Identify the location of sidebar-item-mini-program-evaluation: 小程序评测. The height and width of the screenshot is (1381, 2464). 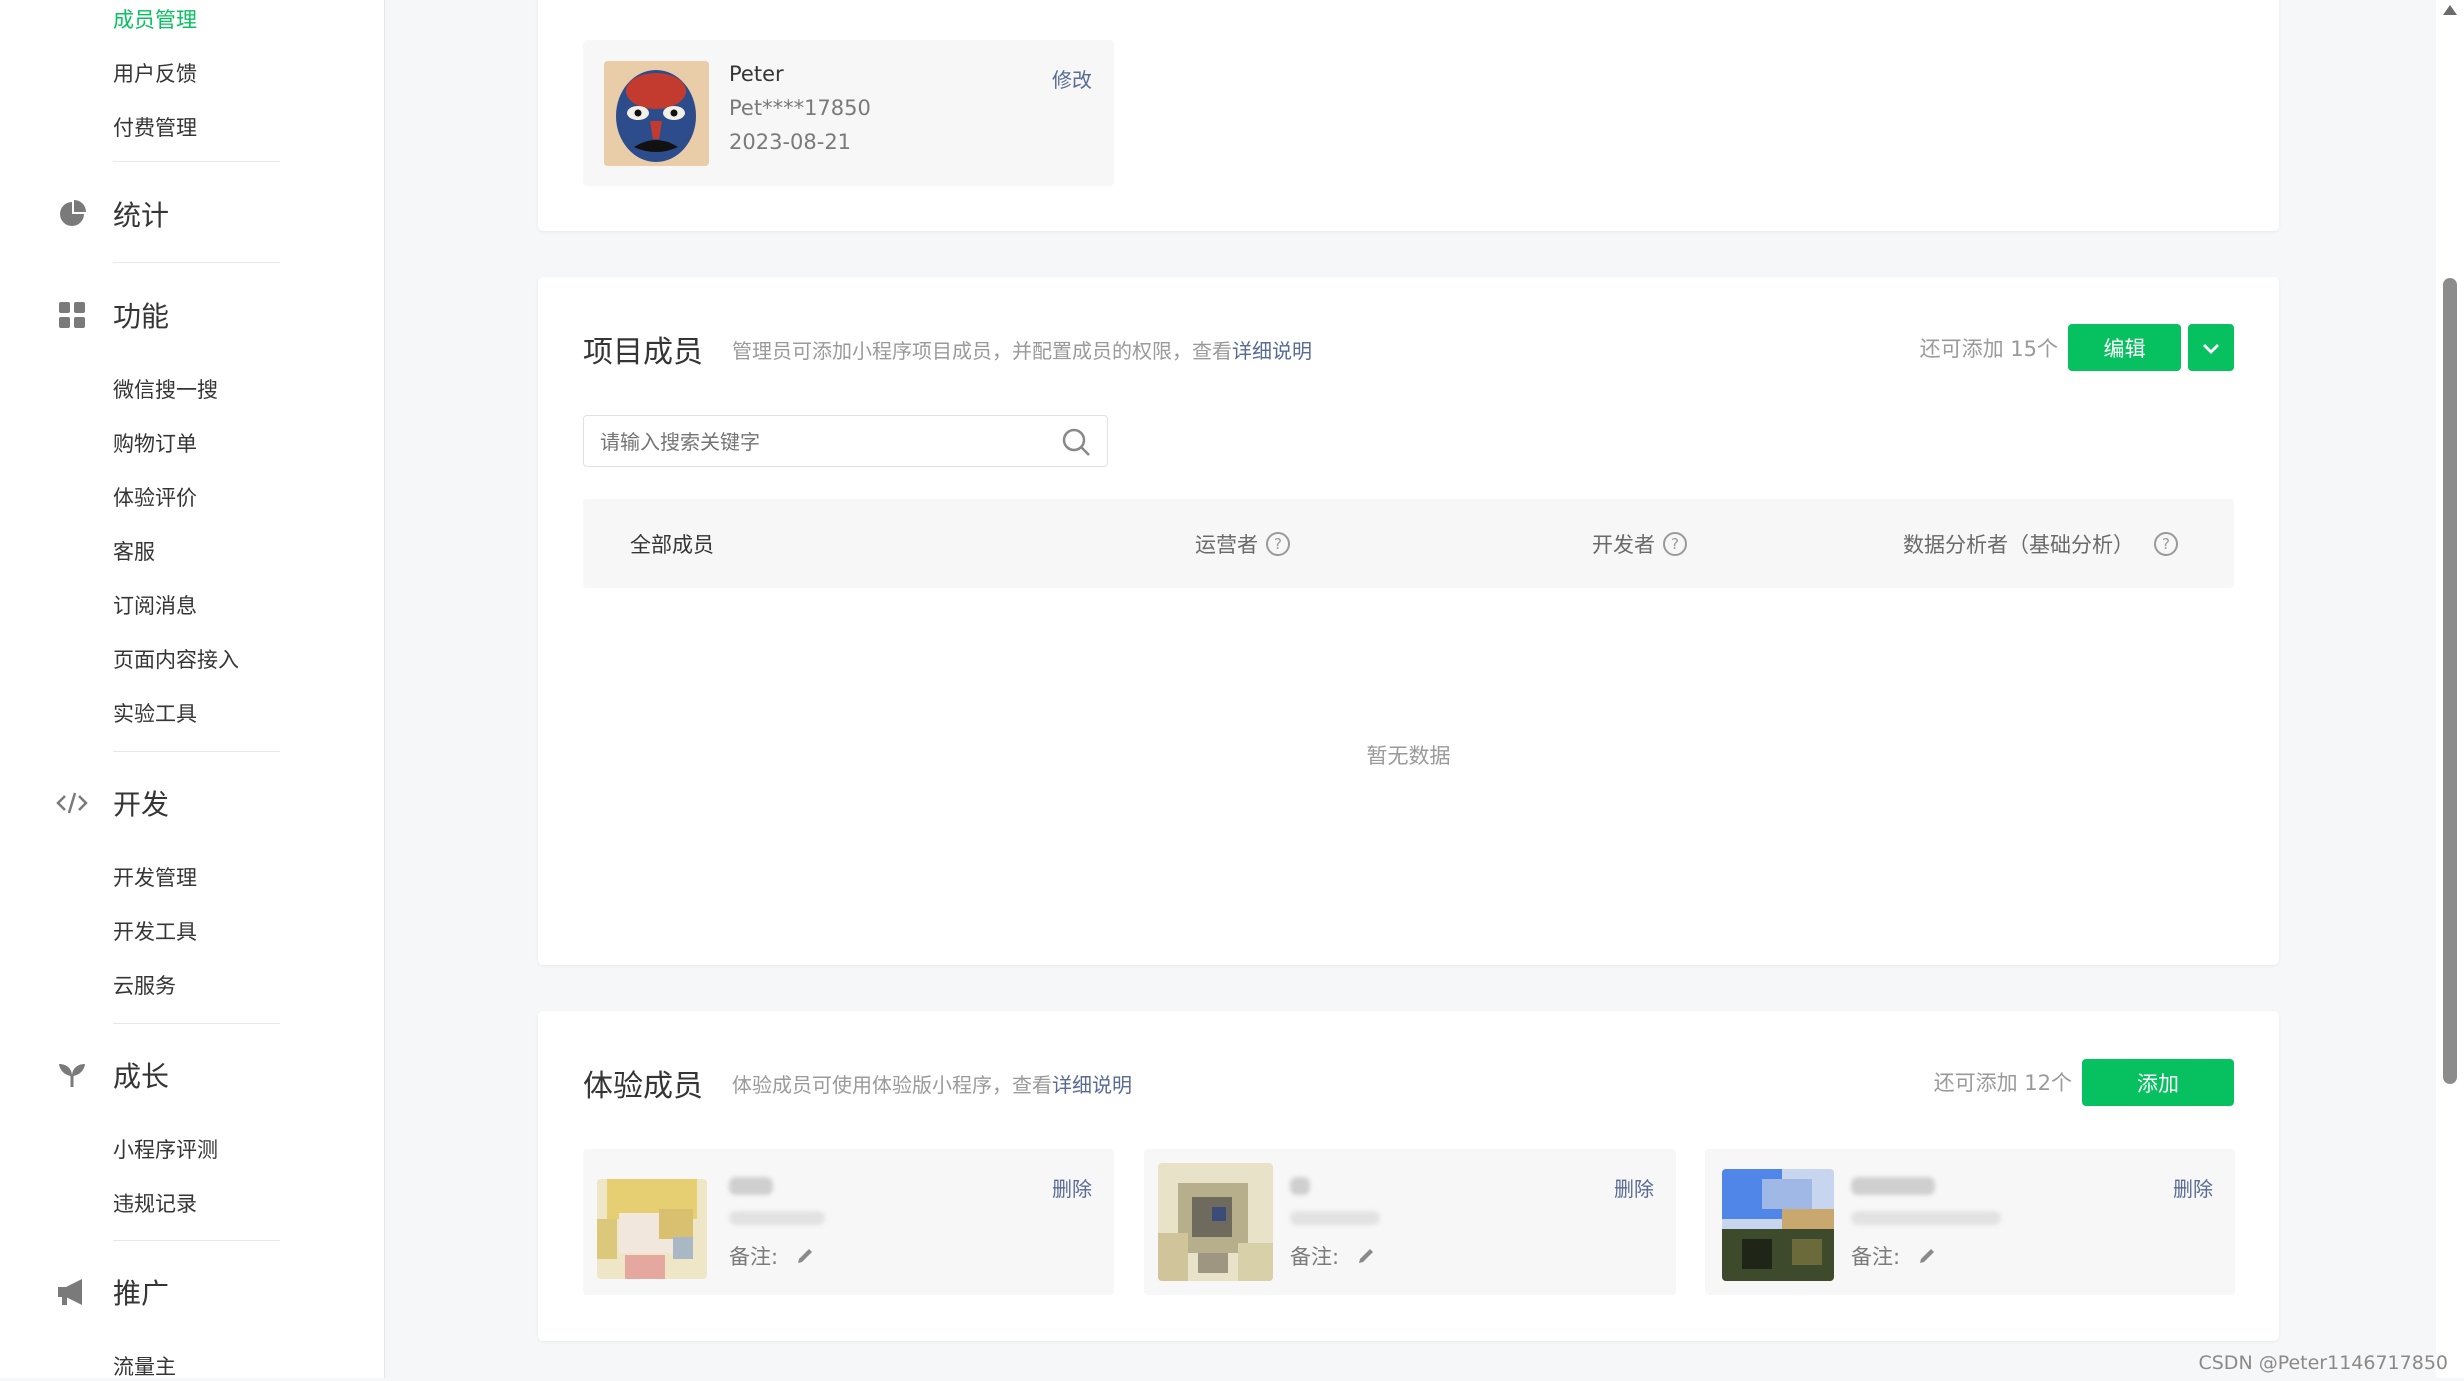
(165, 1149).